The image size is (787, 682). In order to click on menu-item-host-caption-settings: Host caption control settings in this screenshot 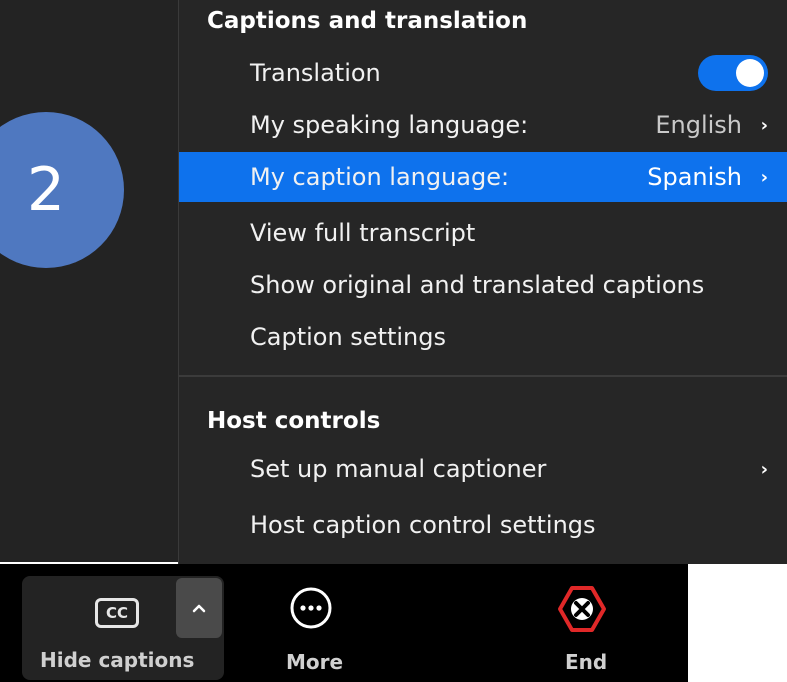, I will do `click(483, 525)`.